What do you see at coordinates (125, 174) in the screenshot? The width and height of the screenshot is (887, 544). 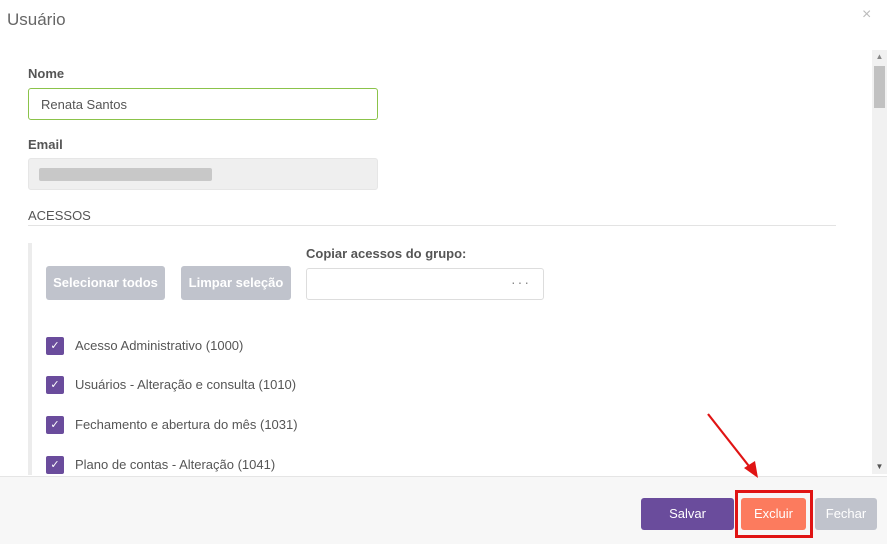 I see `email-redacted-value` at bounding box center [125, 174].